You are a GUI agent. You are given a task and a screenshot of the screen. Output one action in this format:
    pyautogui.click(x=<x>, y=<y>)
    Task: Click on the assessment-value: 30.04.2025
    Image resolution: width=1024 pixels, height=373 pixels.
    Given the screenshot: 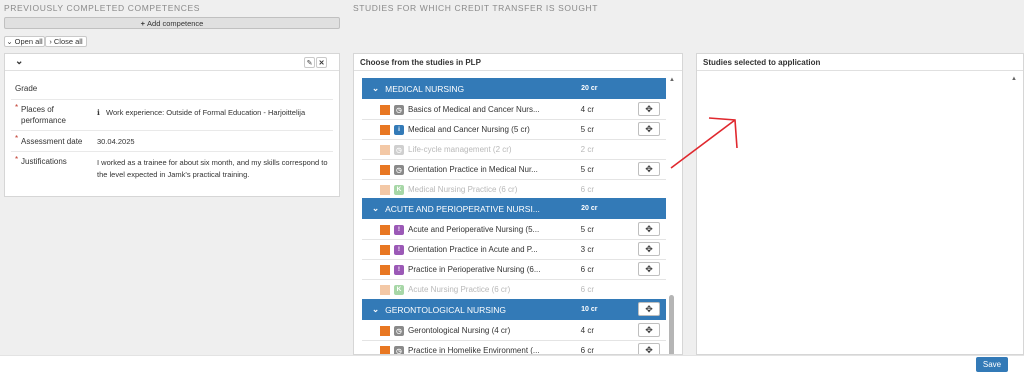 What is the action you would take?
    pyautogui.click(x=116, y=141)
    